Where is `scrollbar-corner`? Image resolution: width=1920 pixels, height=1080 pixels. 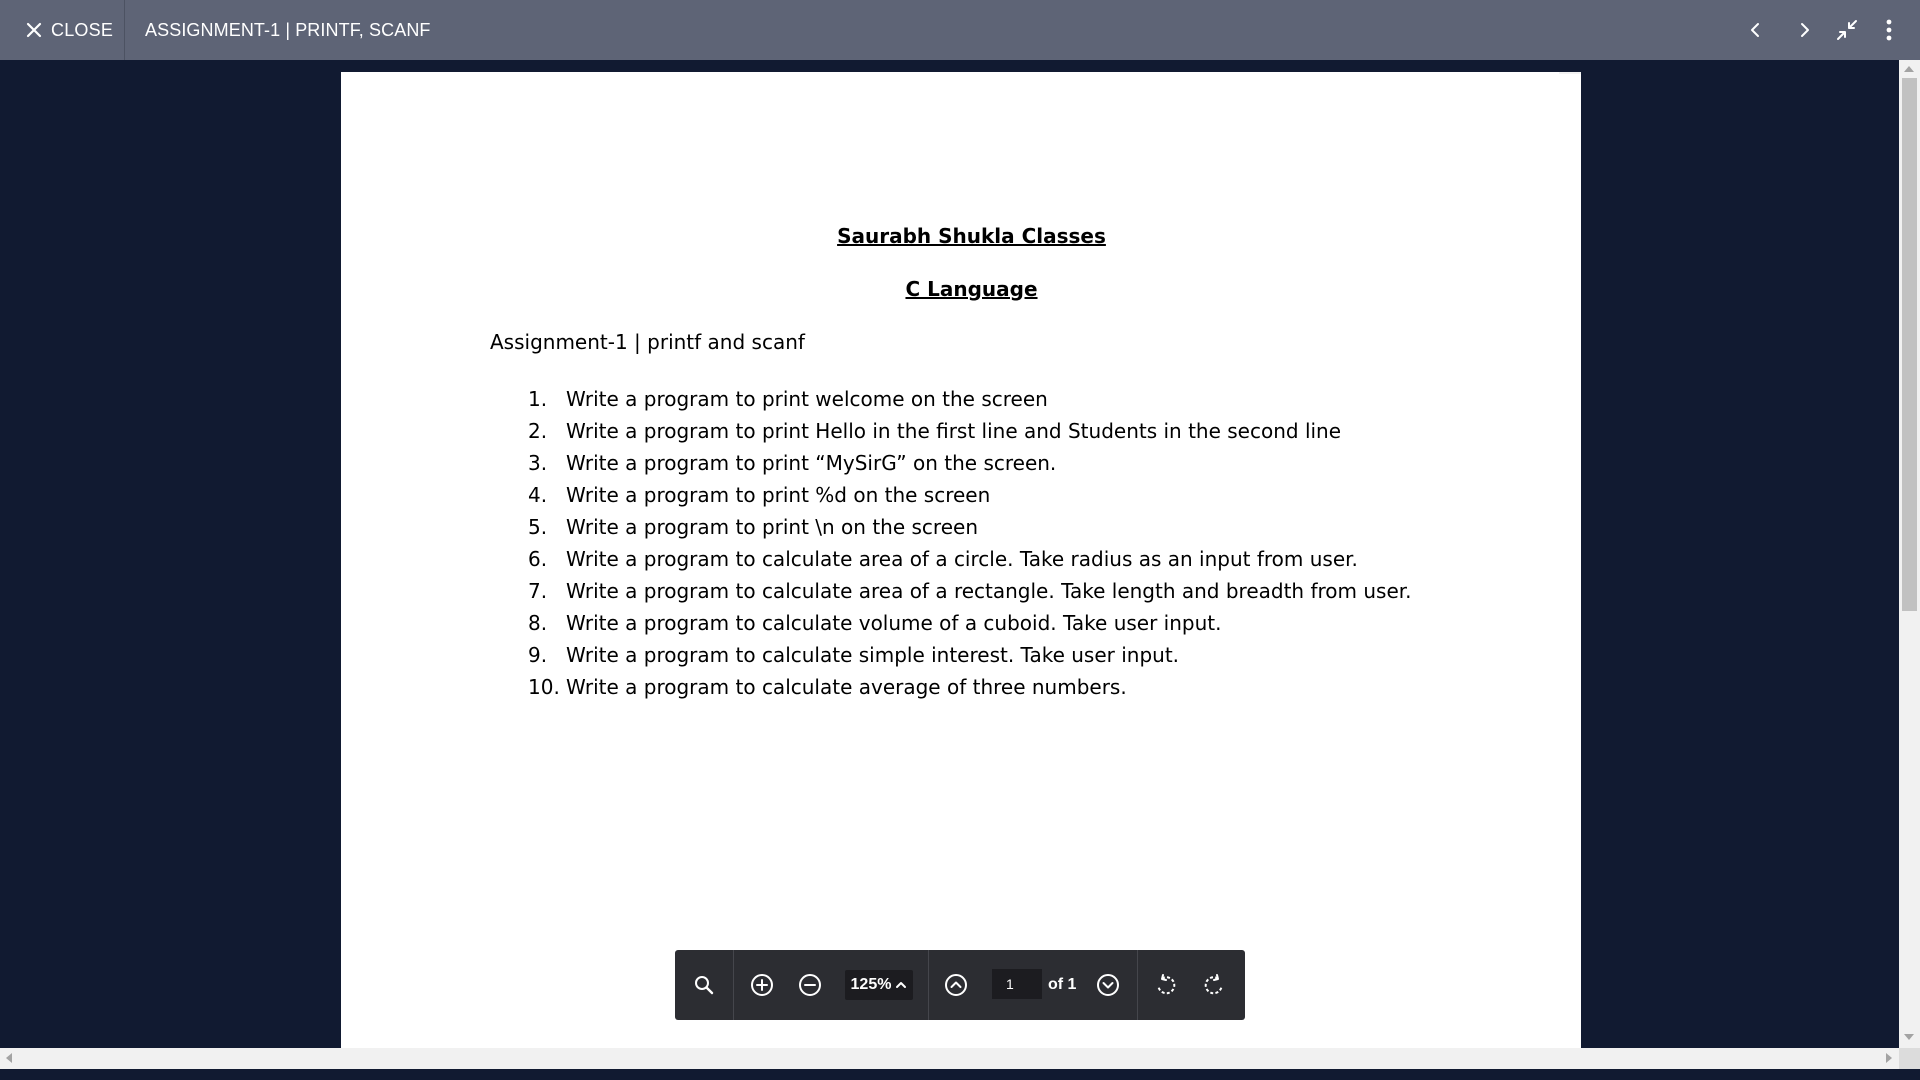
scrollbar-corner is located at coordinates (1909, 1058).